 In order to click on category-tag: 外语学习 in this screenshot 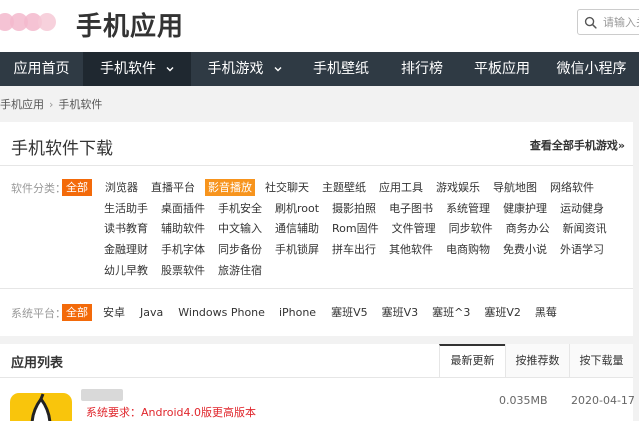, I will do `click(582, 249)`.